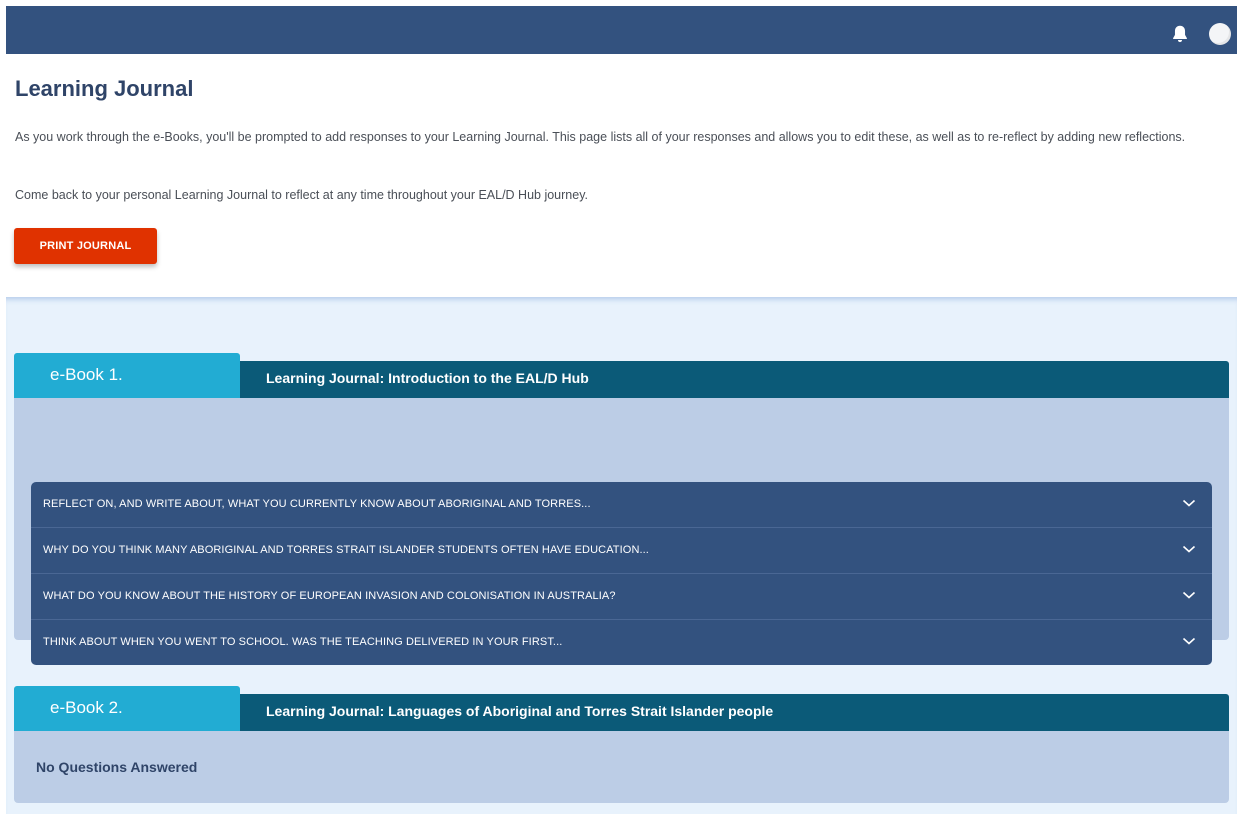 This screenshot has width=1237, height=814. I want to click on print-journal-button: PRINT JOURNAL, so click(85, 246).